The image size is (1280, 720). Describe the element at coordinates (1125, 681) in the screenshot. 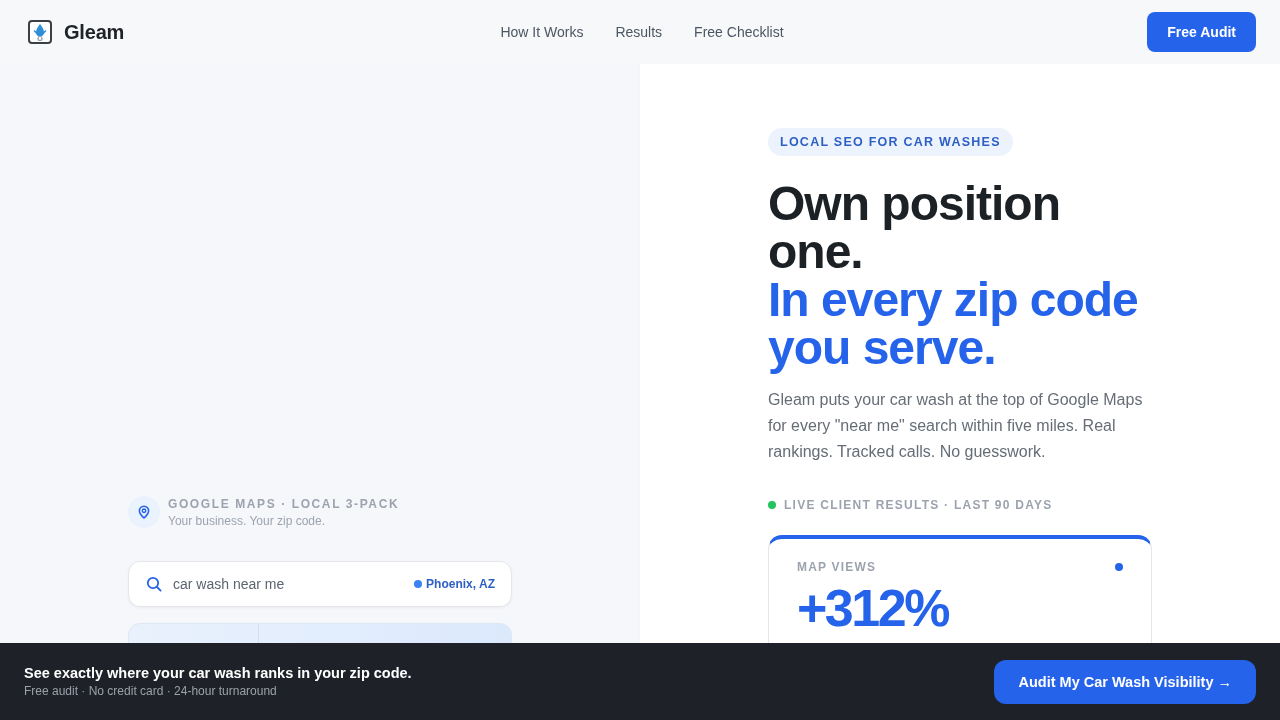

I see `audit-button: Audit My Car Wash Visibility →` at that location.